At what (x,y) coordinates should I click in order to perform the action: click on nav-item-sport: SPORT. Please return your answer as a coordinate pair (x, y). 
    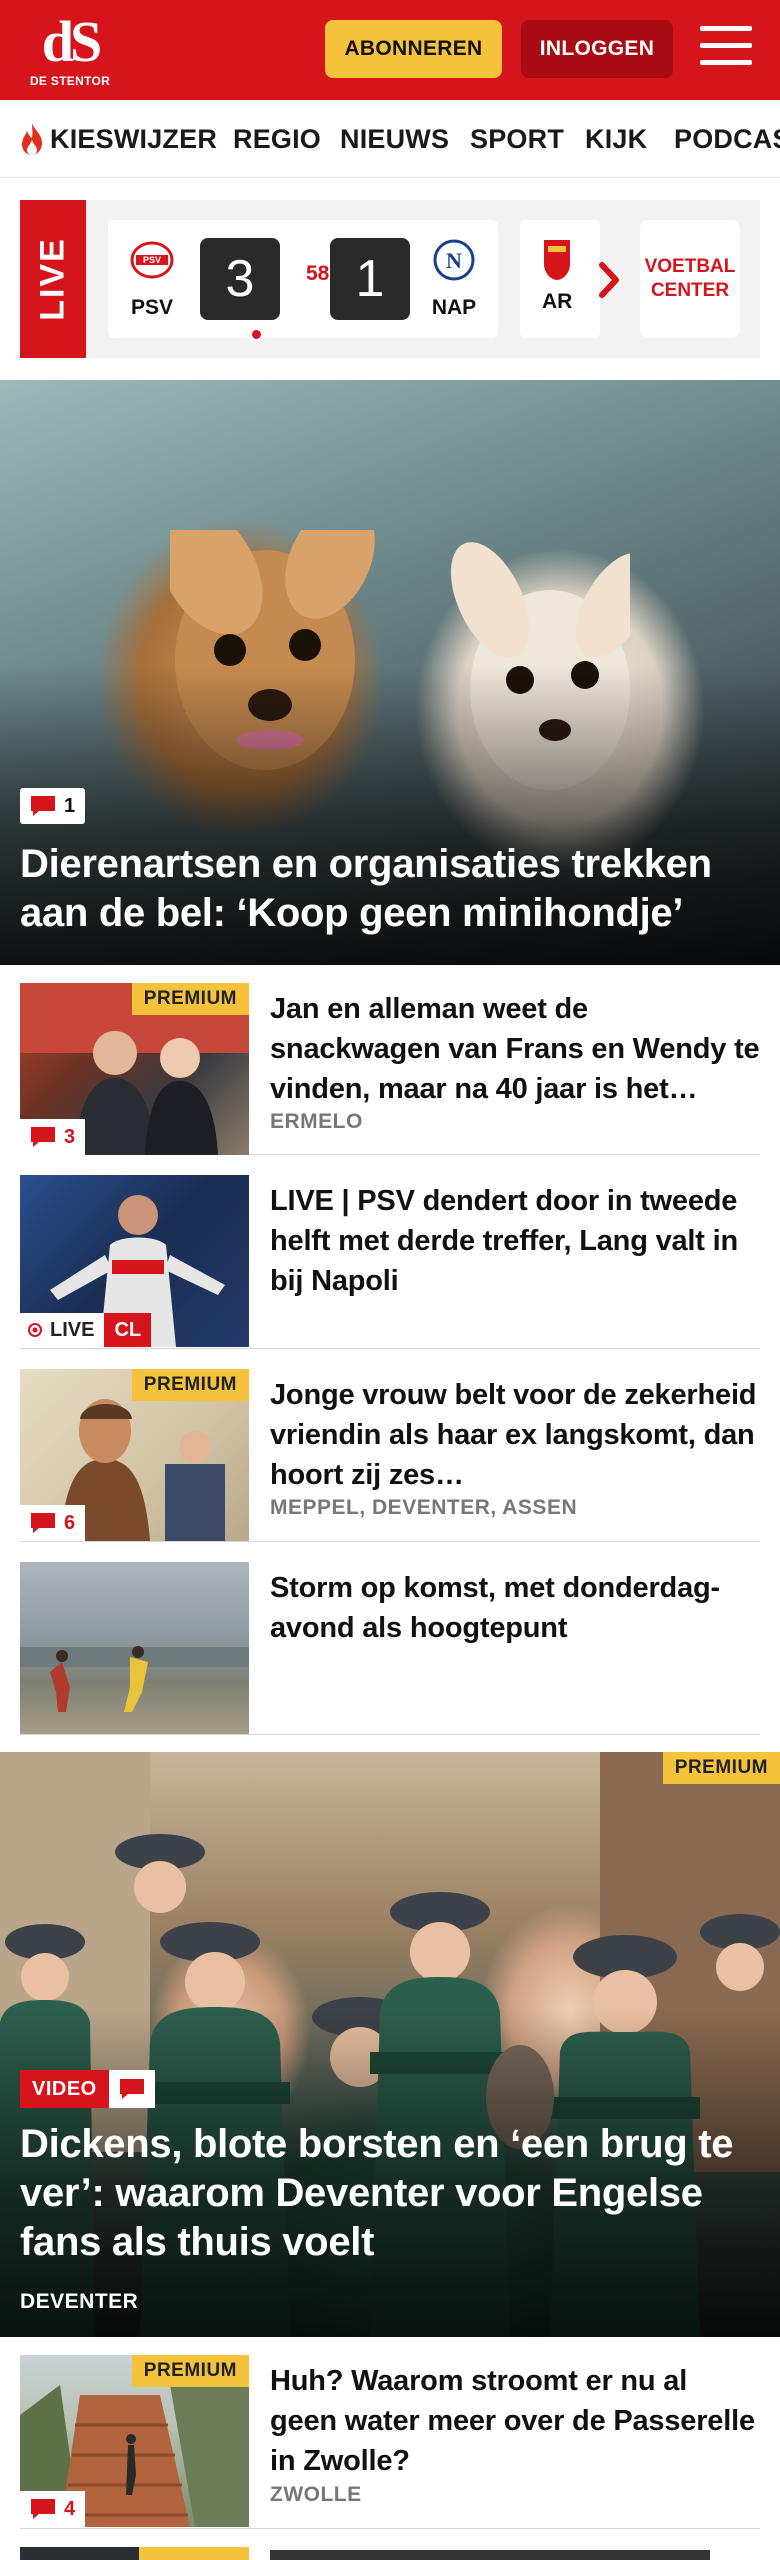
    Looking at the image, I should click on (517, 138).